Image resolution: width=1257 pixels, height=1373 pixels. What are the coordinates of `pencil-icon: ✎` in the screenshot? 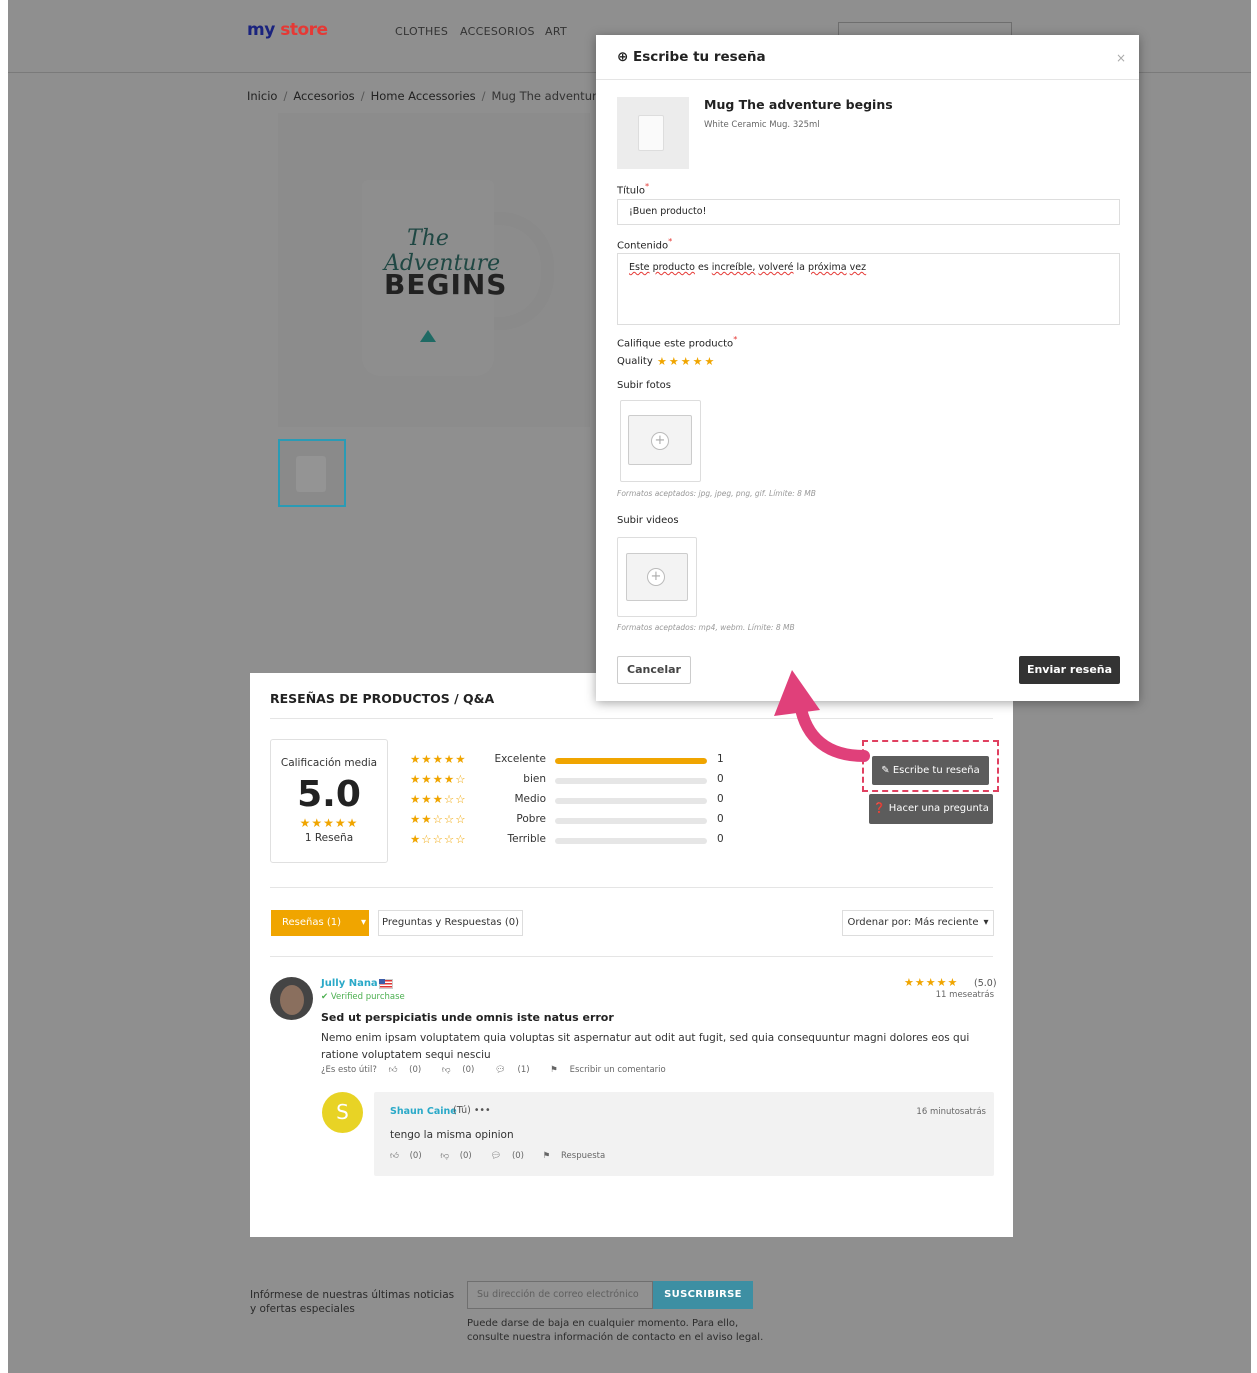 It's located at (887, 770).